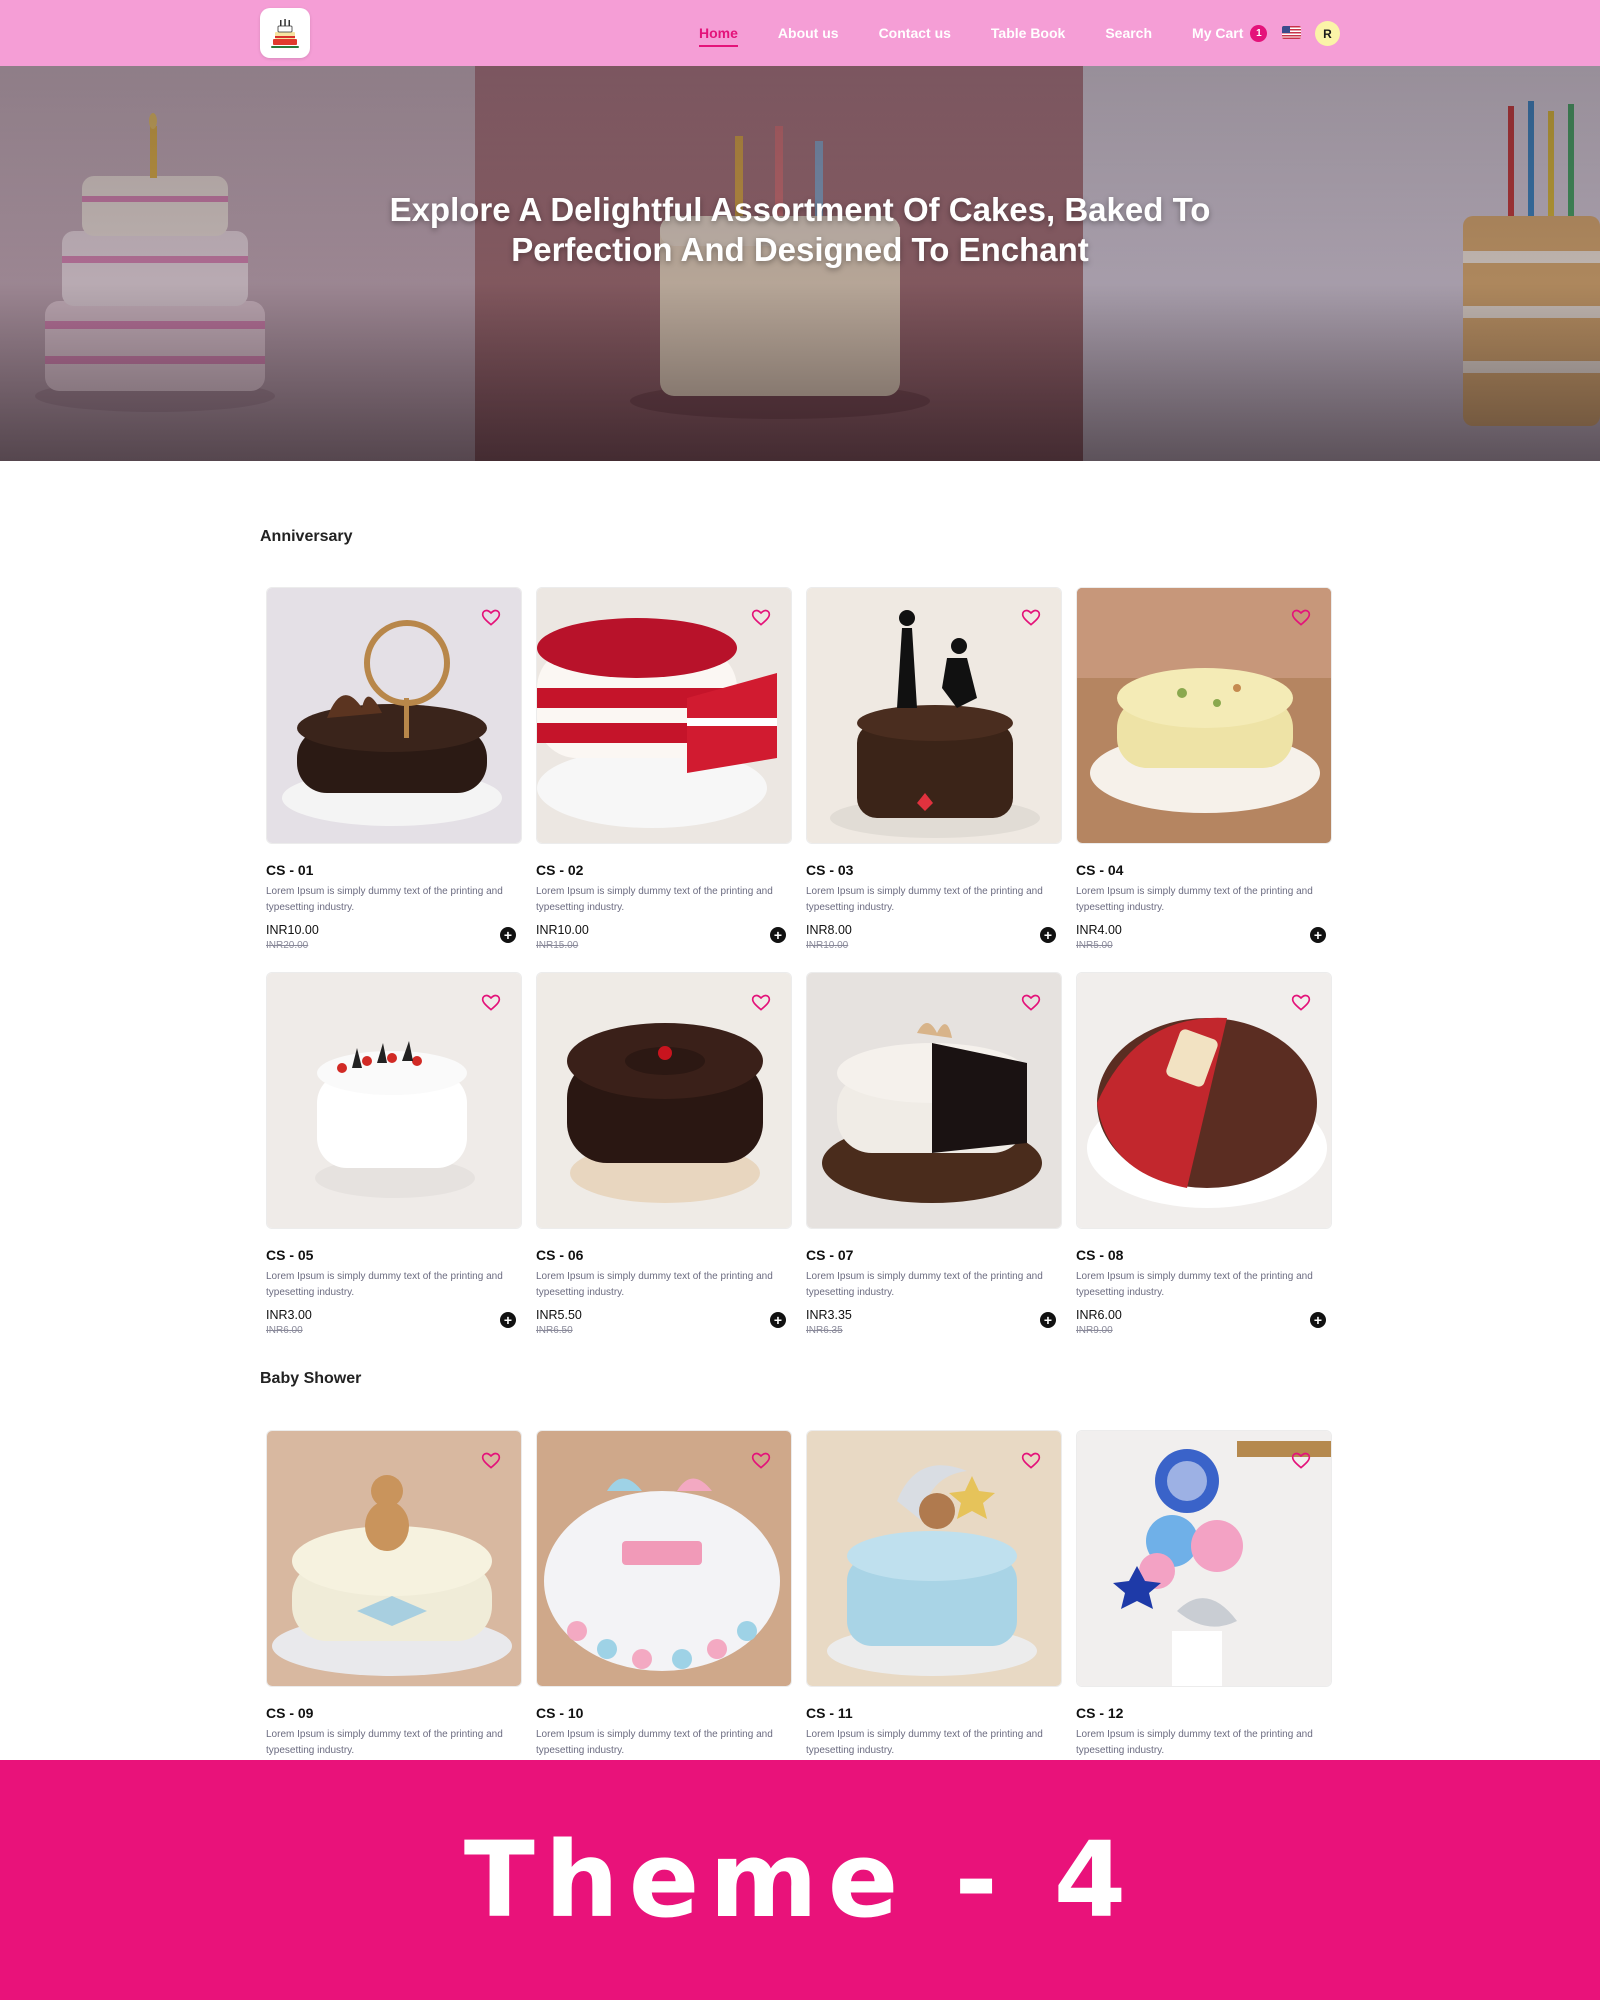 The height and width of the screenshot is (2000, 1600). What do you see at coordinates (306, 536) in the screenshot?
I see `section-title-anniversary: Anniversary` at bounding box center [306, 536].